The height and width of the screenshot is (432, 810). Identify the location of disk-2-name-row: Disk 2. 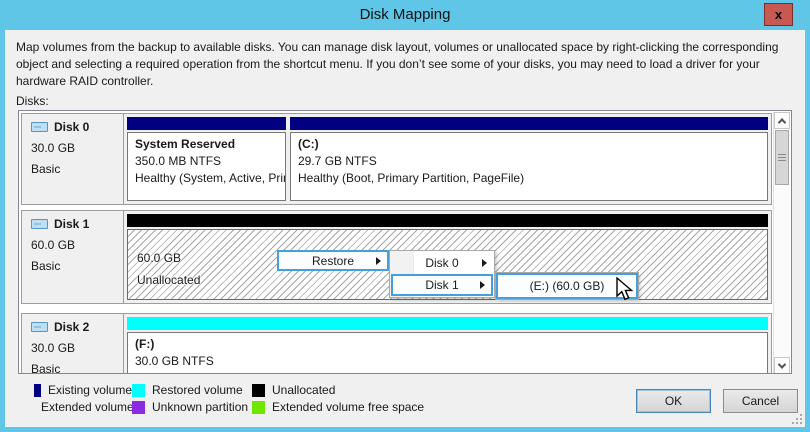
(76, 327).